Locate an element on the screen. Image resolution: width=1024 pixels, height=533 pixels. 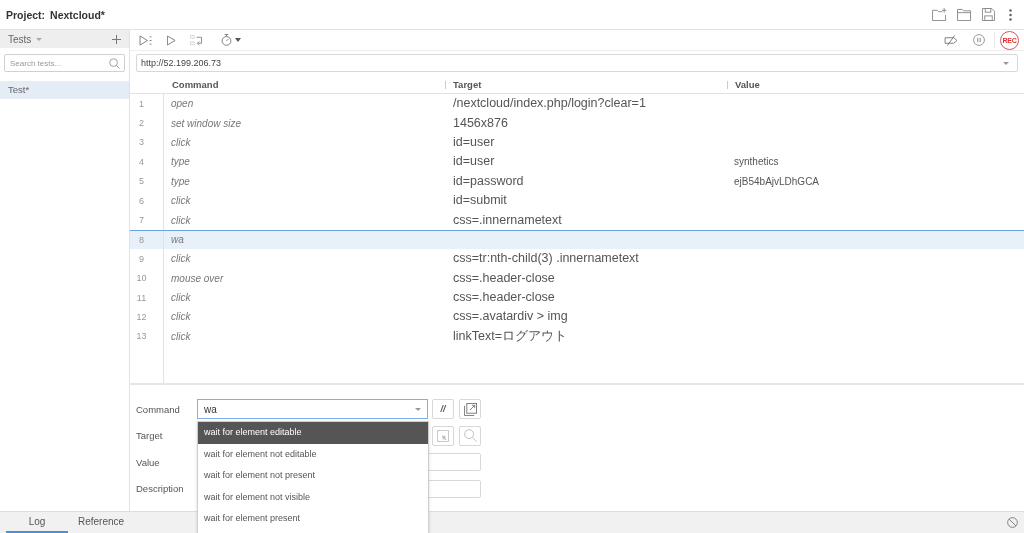
row-number: 3 is located at coordinates (141, 142).